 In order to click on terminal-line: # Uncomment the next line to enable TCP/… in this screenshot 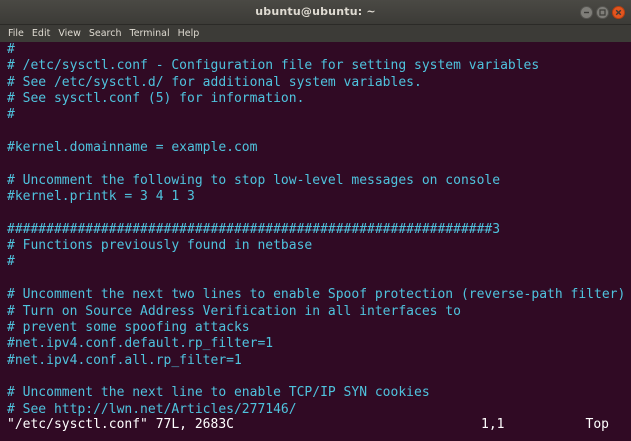, I will do `click(218, 393)`.